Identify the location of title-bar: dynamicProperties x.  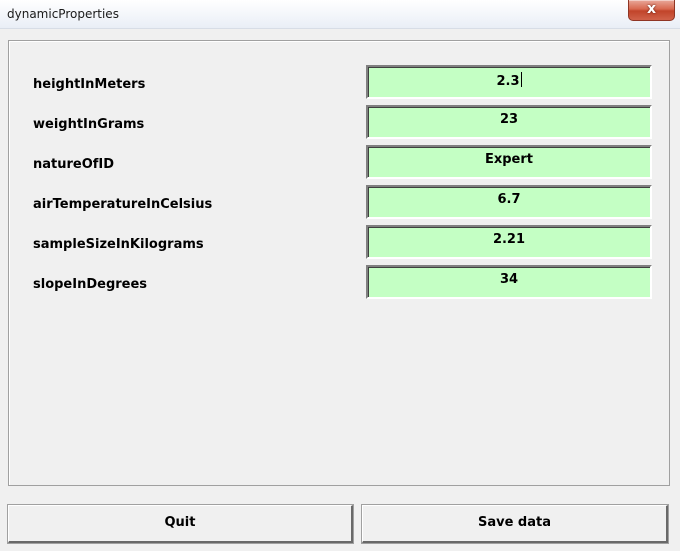
(340, 14).